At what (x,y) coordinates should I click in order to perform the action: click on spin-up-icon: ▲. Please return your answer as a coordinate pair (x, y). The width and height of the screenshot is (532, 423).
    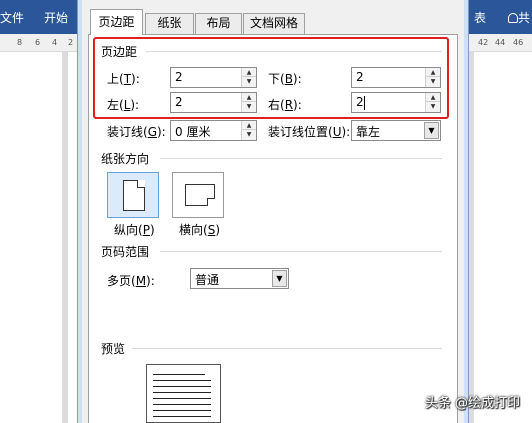
    Looking at the image, I should click on (249, 125).